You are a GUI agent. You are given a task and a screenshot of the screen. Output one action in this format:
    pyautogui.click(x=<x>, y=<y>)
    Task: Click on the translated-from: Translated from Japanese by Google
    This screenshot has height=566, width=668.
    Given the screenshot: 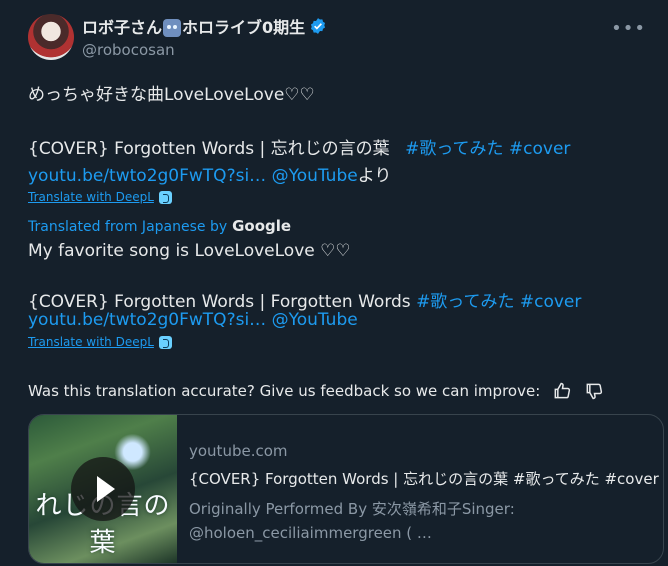 What is the action you would take?
    pyautogui.click(x=159, y=226)
    